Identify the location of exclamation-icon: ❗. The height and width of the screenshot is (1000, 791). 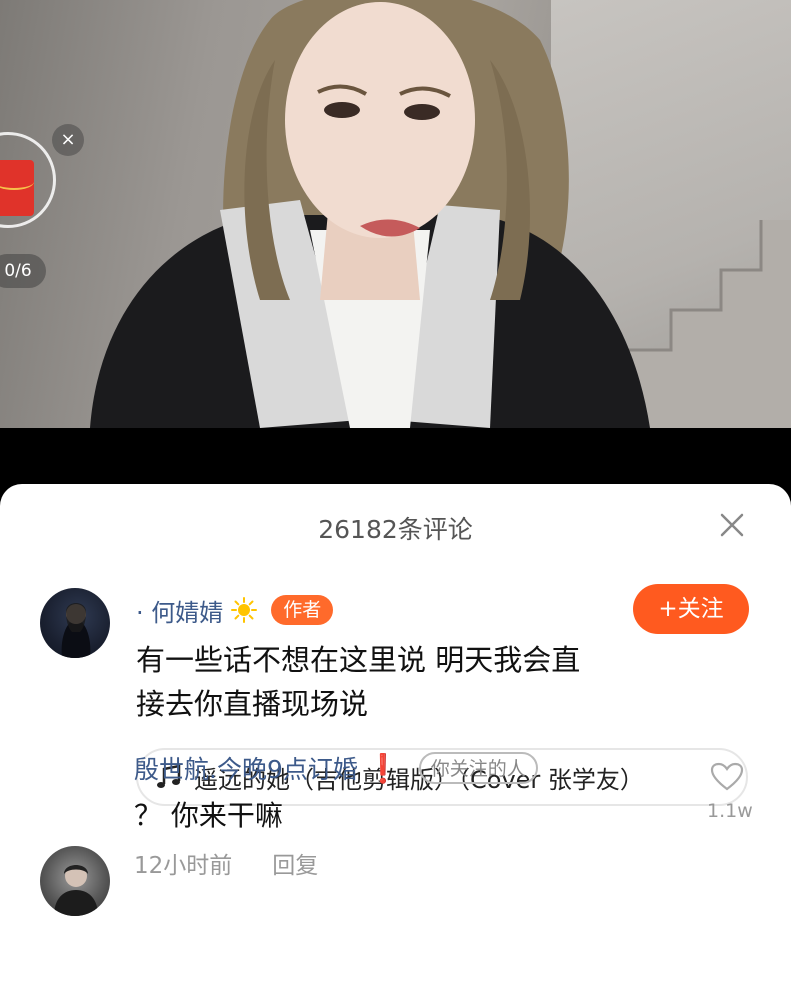
(383, 768).